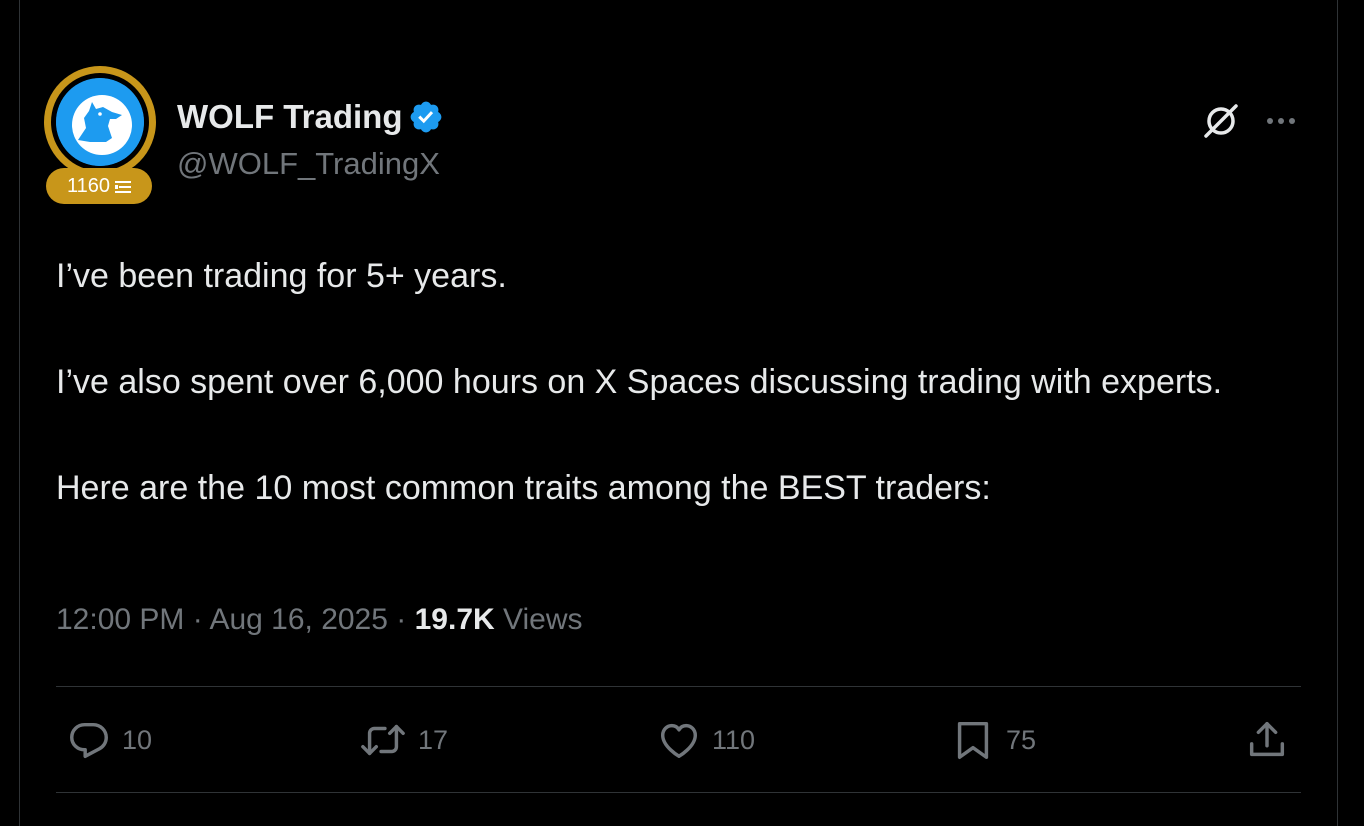 This screenshot has height=826, width=1364. I want to click on reply-button: 10, so click(109, 740).